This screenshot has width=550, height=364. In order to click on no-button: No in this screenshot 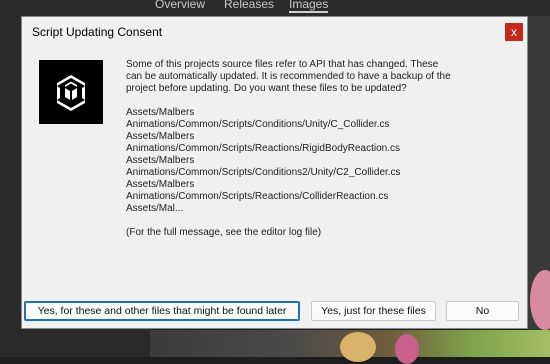, I will do `click(482, 311)`.